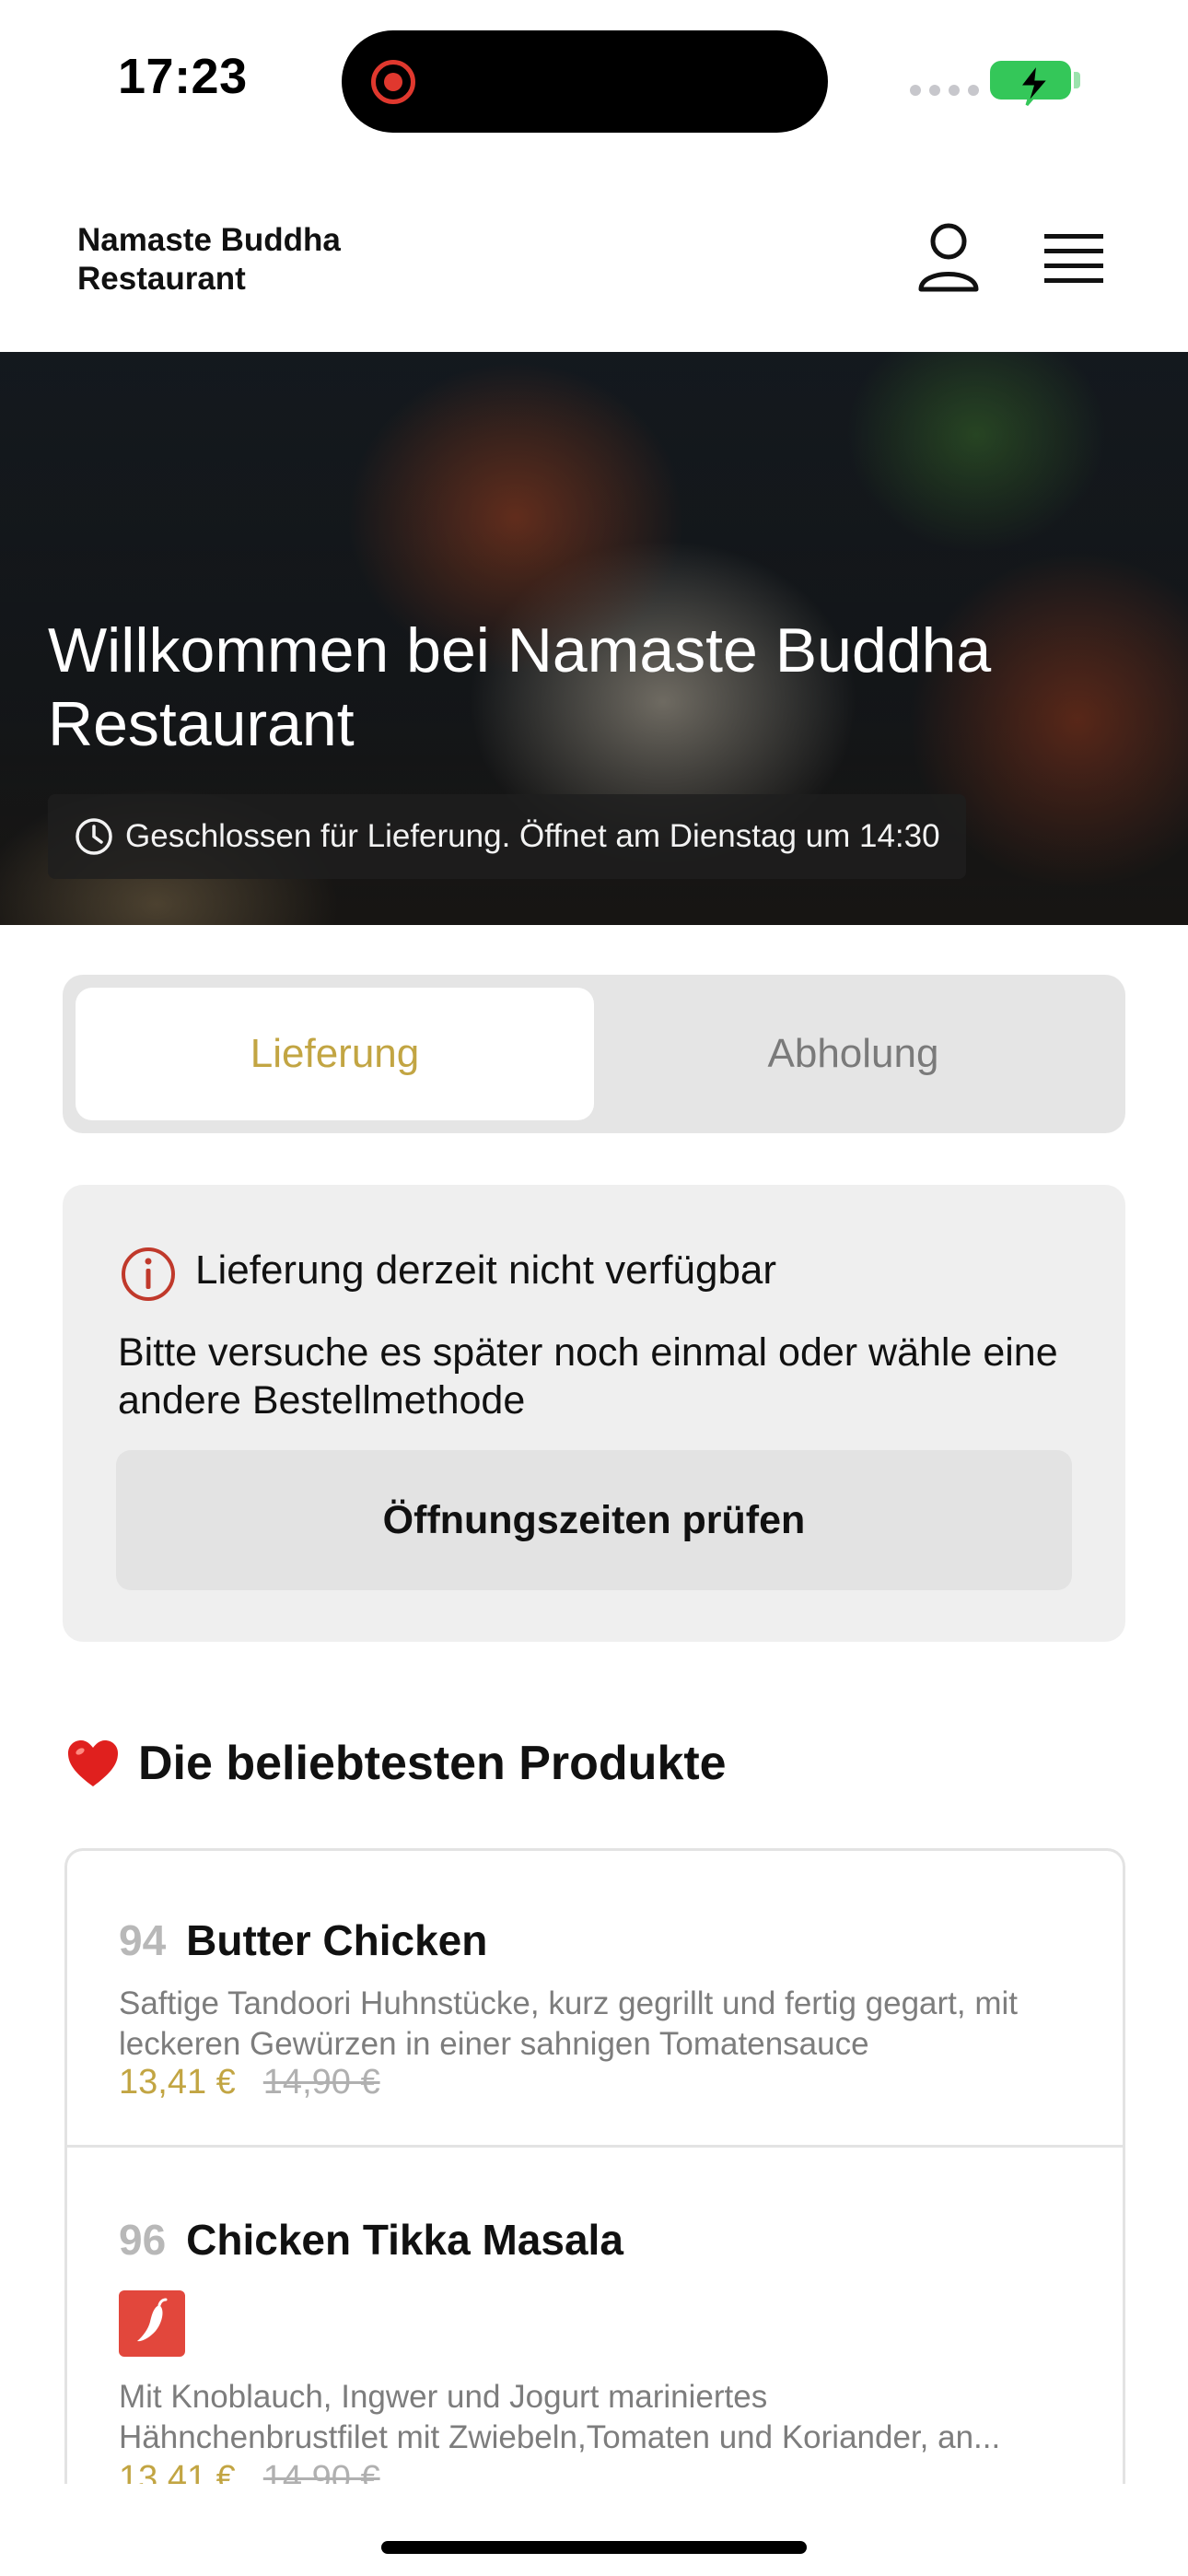 The height and width of the screenshot is (2576, 1188). What do you see at coordinates (404, 2240) in the screenshot?
I see `product-name: Chicken Tikka Masala` at bounding box center [404, 2240].